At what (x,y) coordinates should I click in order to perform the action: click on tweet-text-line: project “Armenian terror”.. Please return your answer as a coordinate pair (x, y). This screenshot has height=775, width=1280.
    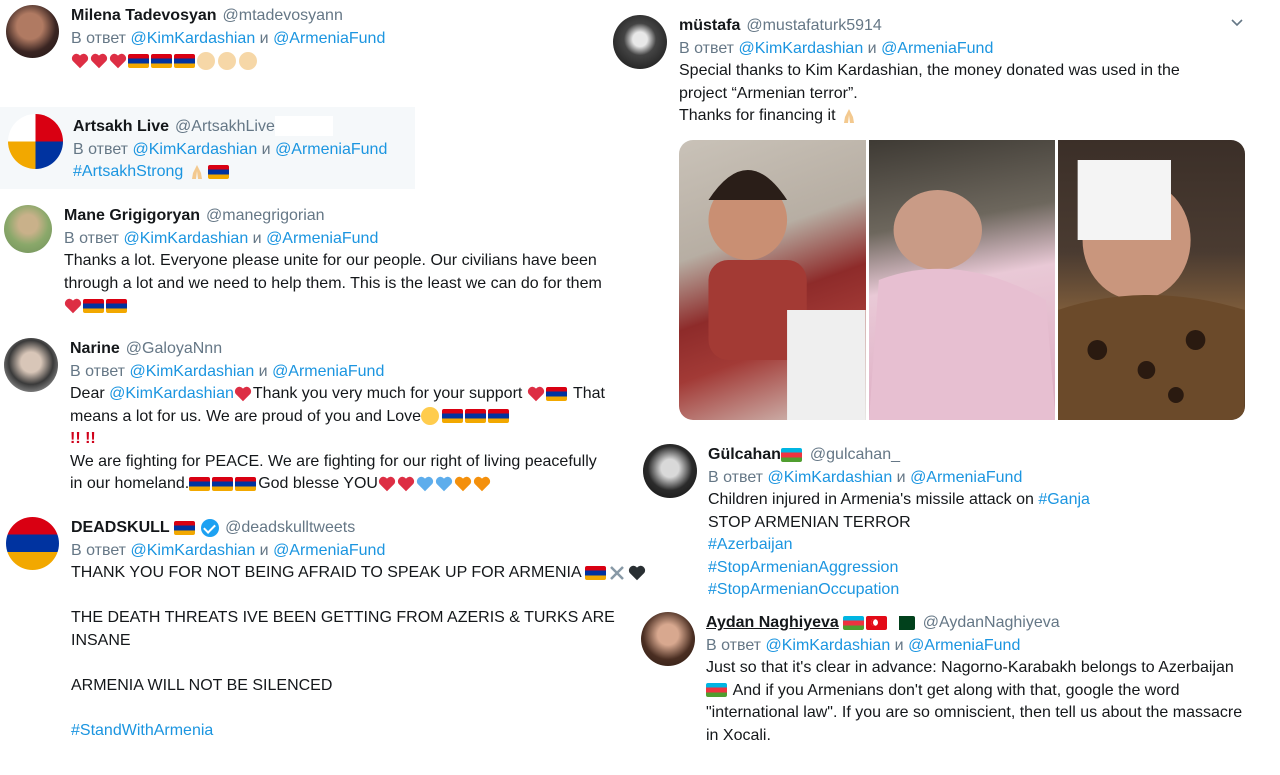
    Looking at the image, I should click on (768, 93).